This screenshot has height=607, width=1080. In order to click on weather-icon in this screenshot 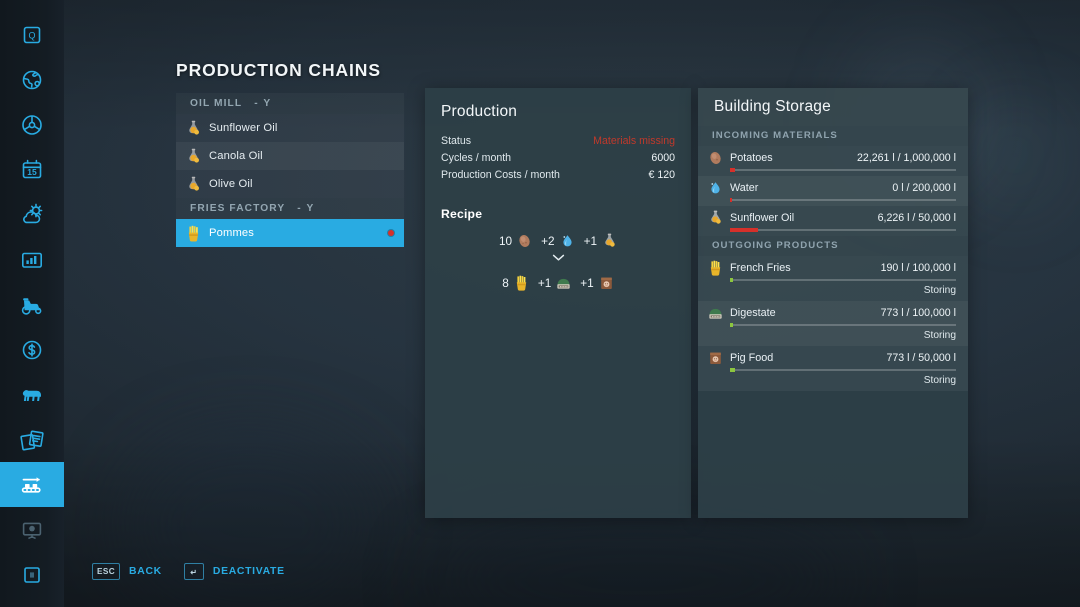, I will do `click(32, 214)`.